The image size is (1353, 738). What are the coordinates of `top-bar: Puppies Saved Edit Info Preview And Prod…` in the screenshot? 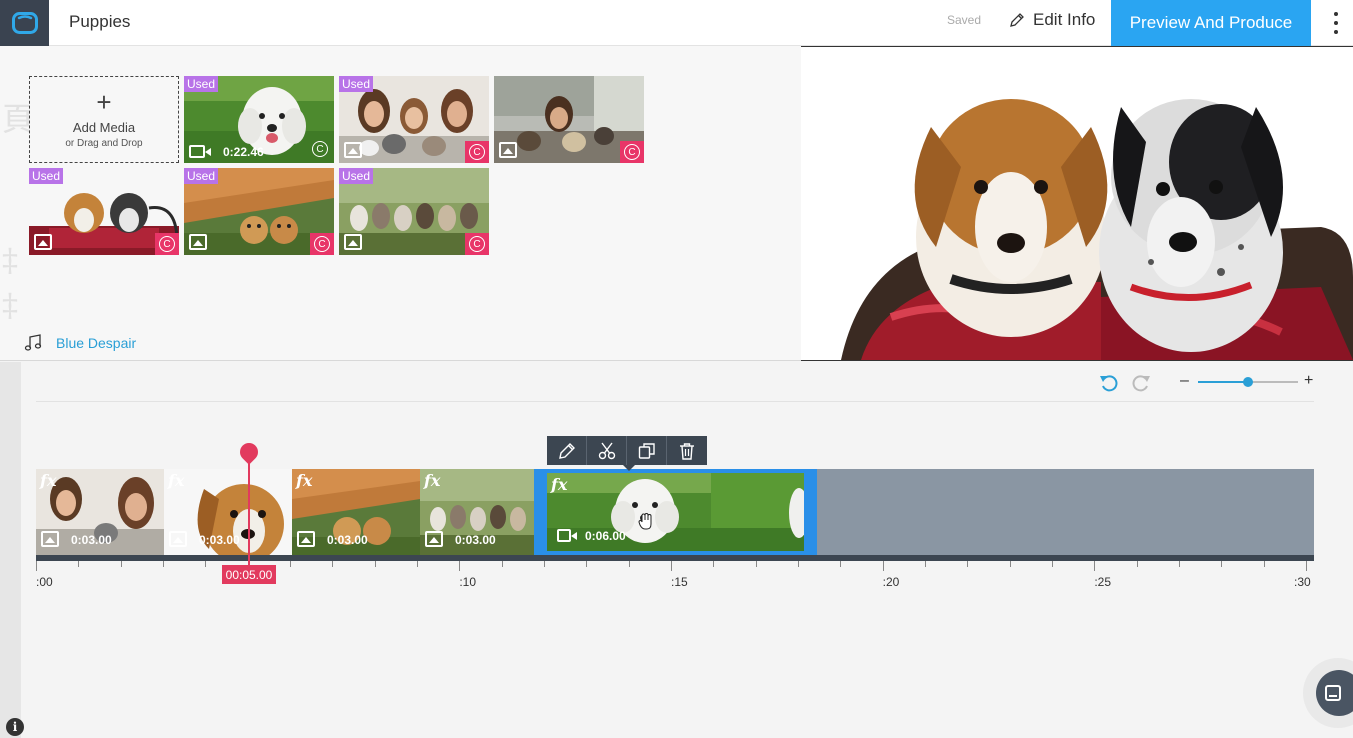 It's located at (676, 23).